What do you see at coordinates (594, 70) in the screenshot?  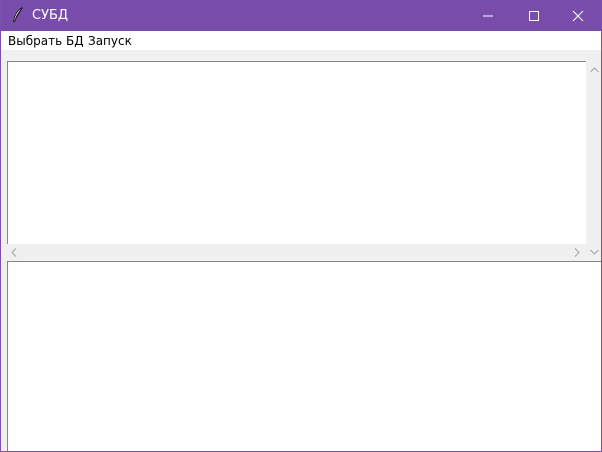 I see `chevron-up-icon` at bounding box center [594, 70].